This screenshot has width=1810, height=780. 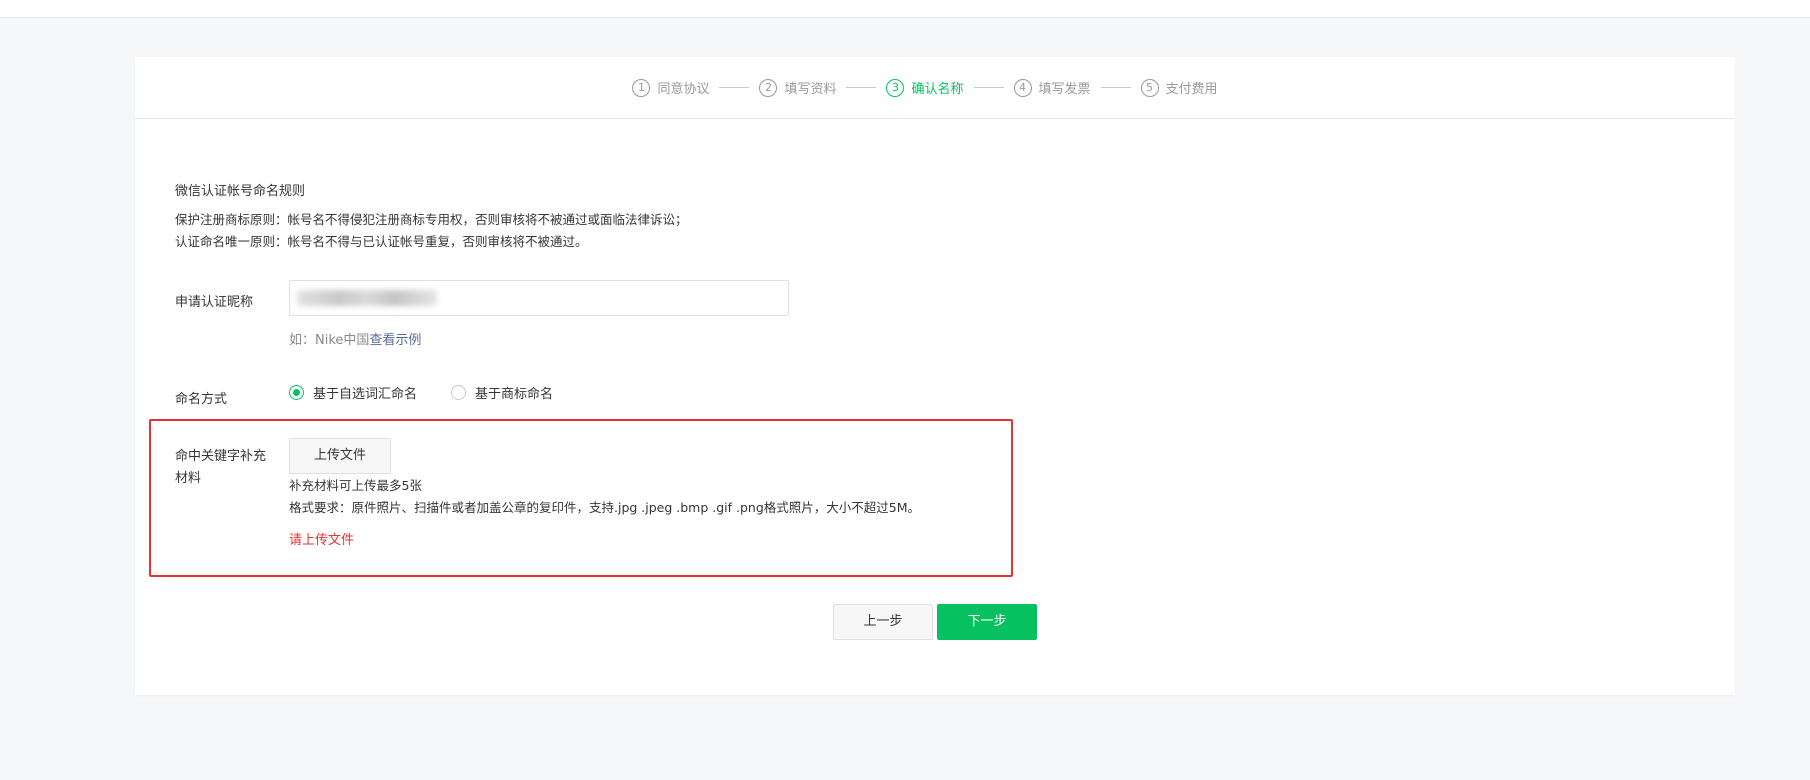 What do you see at coordinates (810, 89) in the screenshot?
I see `step-label: 填写资料` at bounding box center [810, 89].